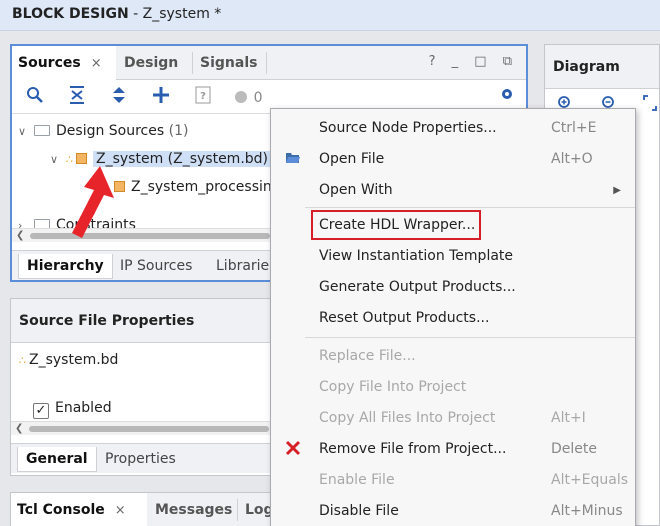 This screenshot has height=526, width=660. What do you see at coordinates (359, 511) in the screenshot?
I see `menu-item-label: Disable File` at bounding box center [359, 511].